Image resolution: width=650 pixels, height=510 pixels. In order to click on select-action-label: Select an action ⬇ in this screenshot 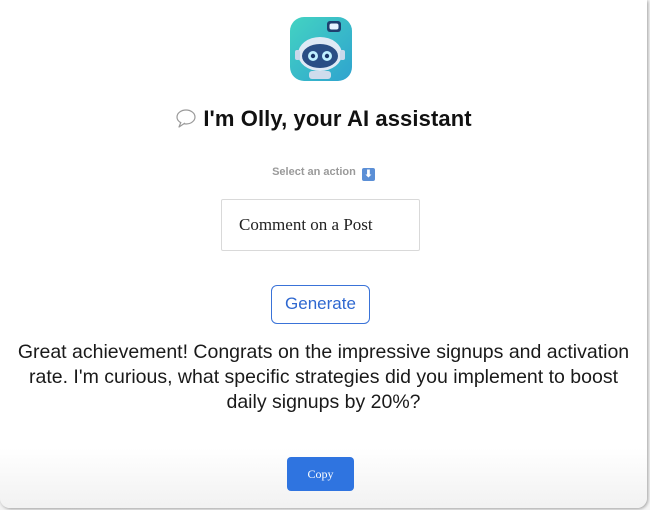, I will do `click(323, 173)`.